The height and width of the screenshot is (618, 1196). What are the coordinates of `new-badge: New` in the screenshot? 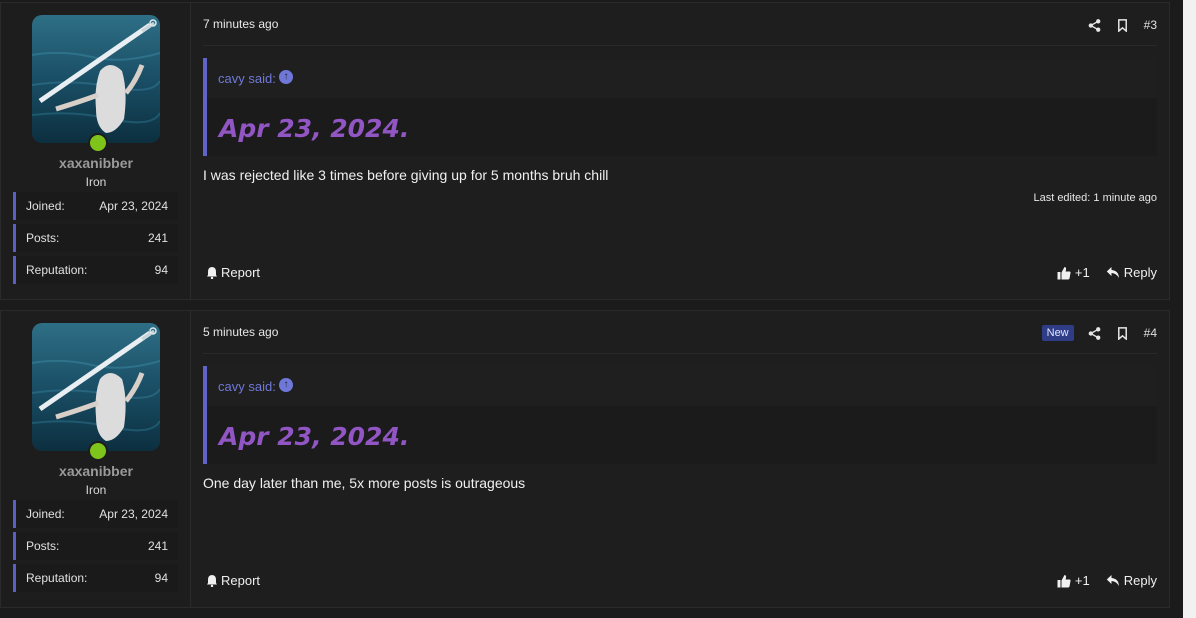 It's located at (1057, 333).